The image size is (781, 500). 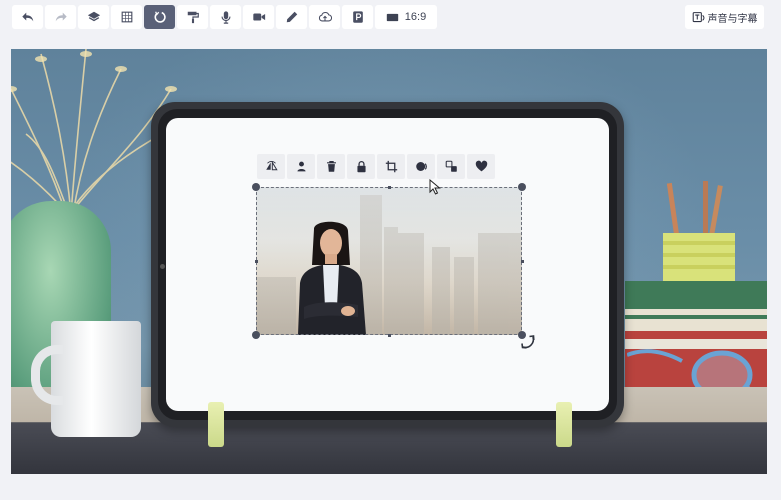 What do you see at coordinates (732, 19) in the screenshot?
I see `voice-subtitle-label: 声音与字幕` at bounding box center [732, 19].